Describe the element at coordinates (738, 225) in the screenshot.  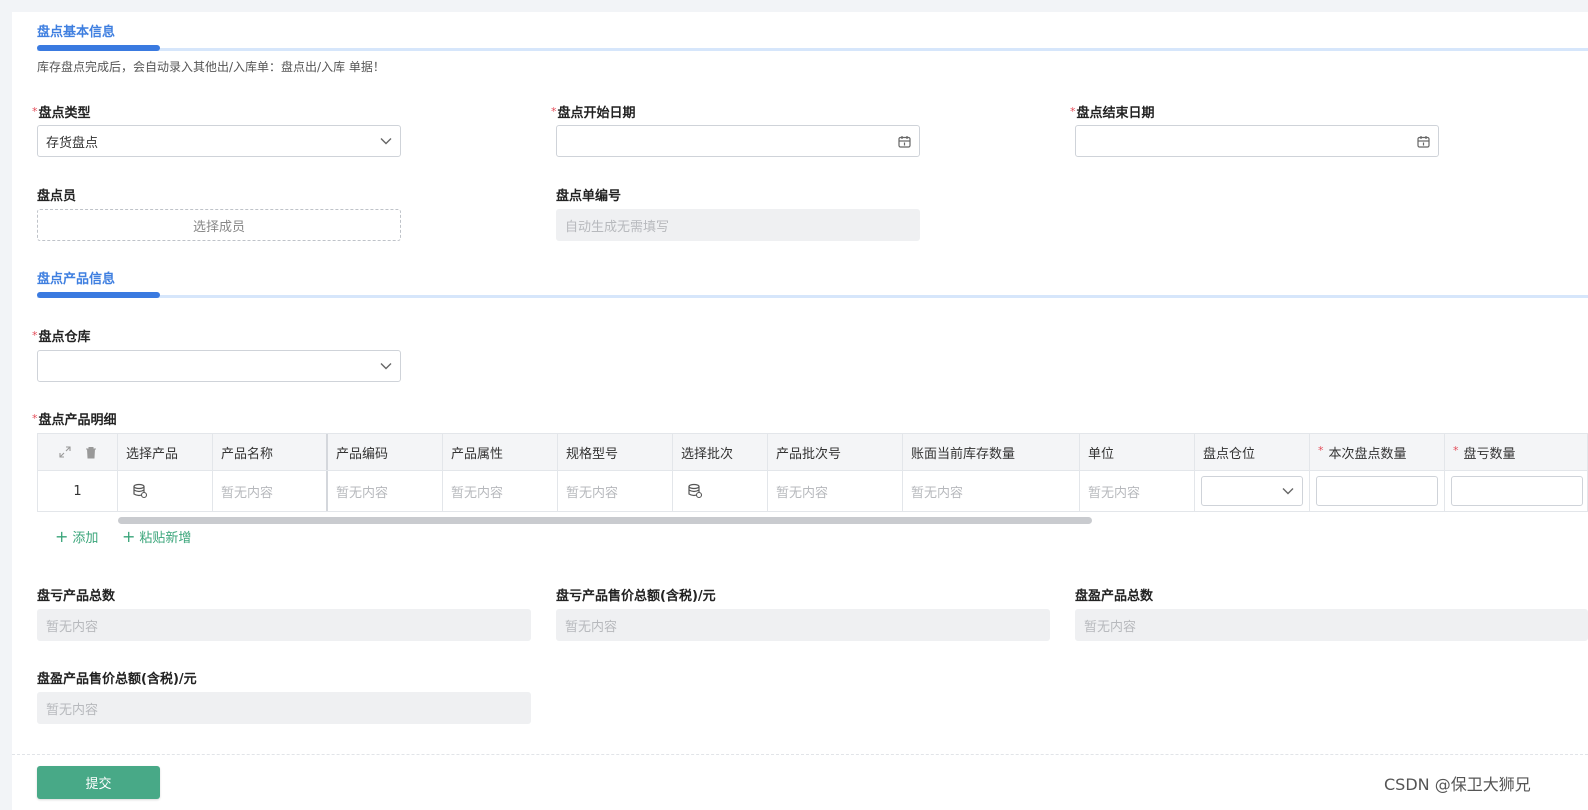
I see `order-no-field: 自动生成无需填写` at that location.